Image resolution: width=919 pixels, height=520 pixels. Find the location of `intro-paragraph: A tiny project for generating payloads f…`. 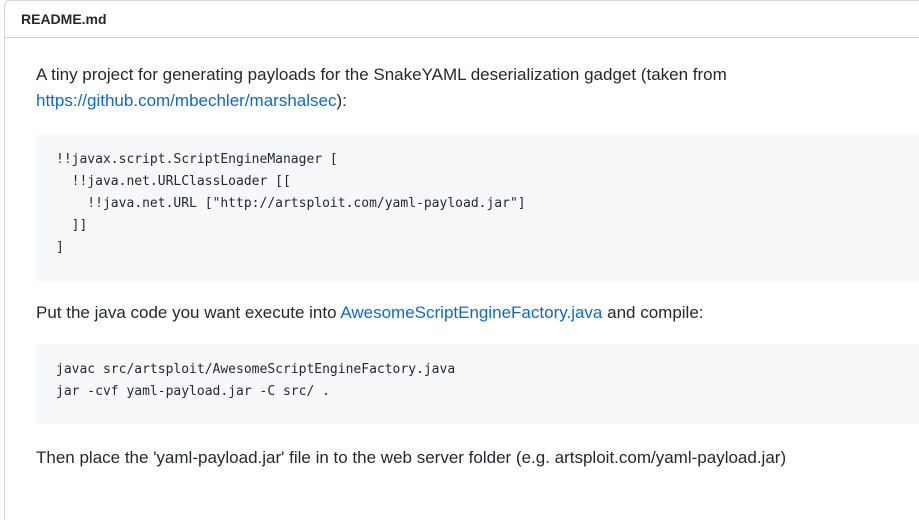

intro-paragraph: A tiny project for generating payloads f… is located at coordinates (477, 88).